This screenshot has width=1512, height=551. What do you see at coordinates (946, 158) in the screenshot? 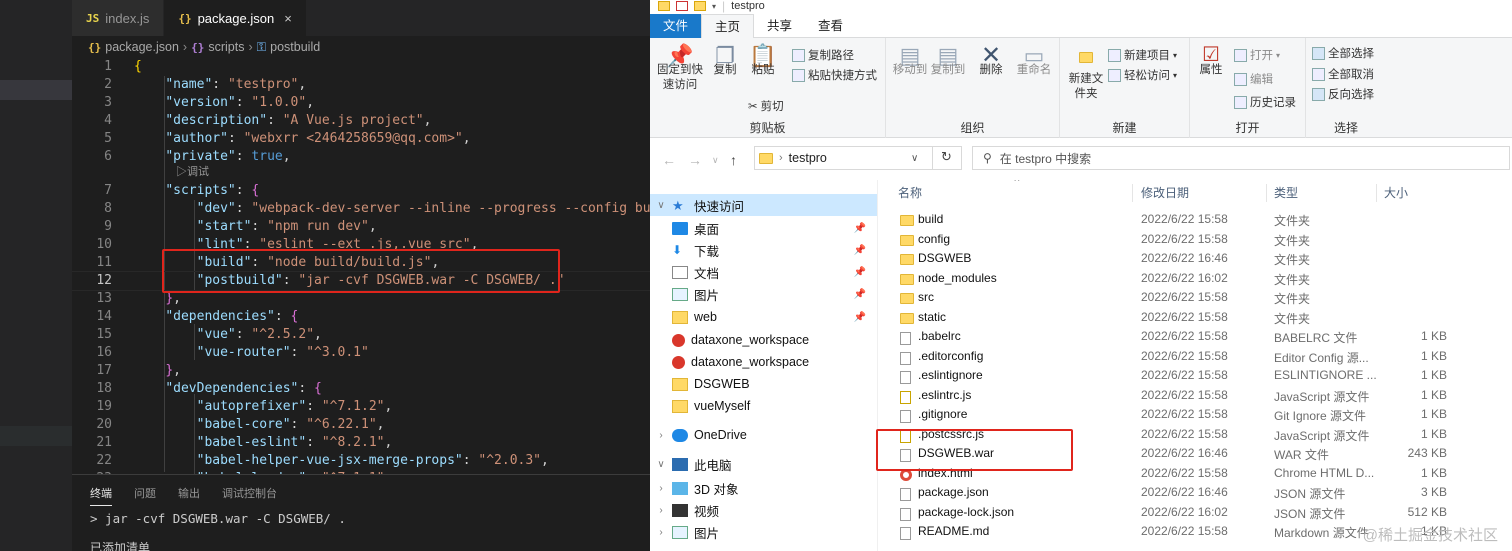
I see `refresh-button: ↻` at bounding box center [946, 158].